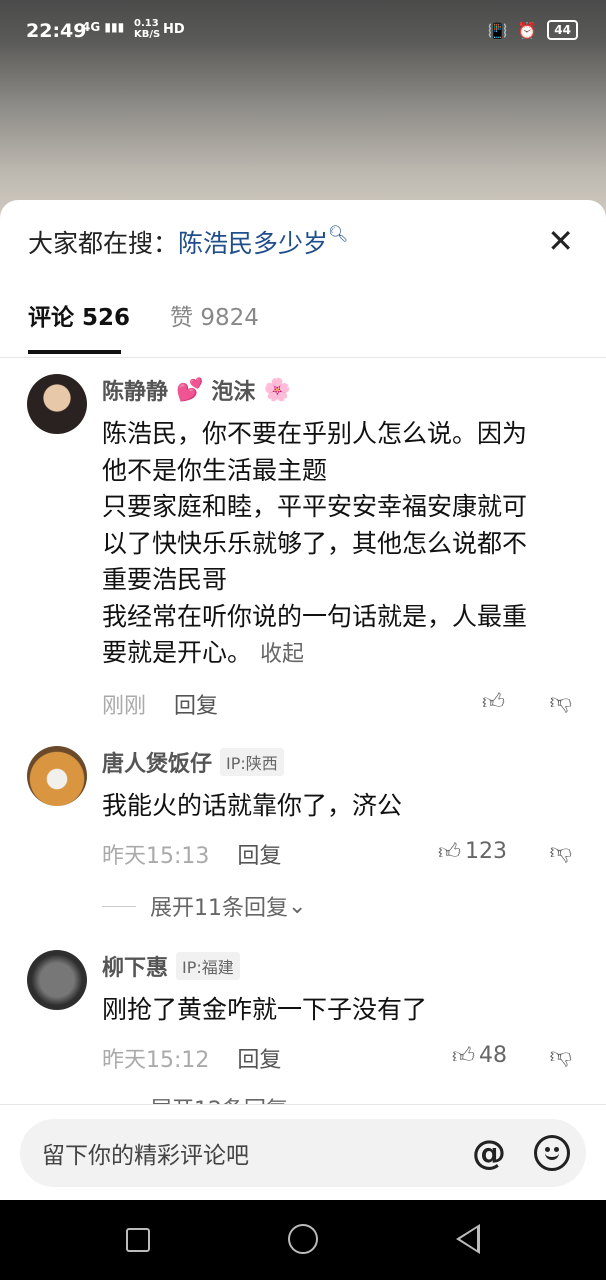 The height and width of the screenshot is (1280, 606). I want to click on like-button: 👍︎ 123, so click(472, 851).